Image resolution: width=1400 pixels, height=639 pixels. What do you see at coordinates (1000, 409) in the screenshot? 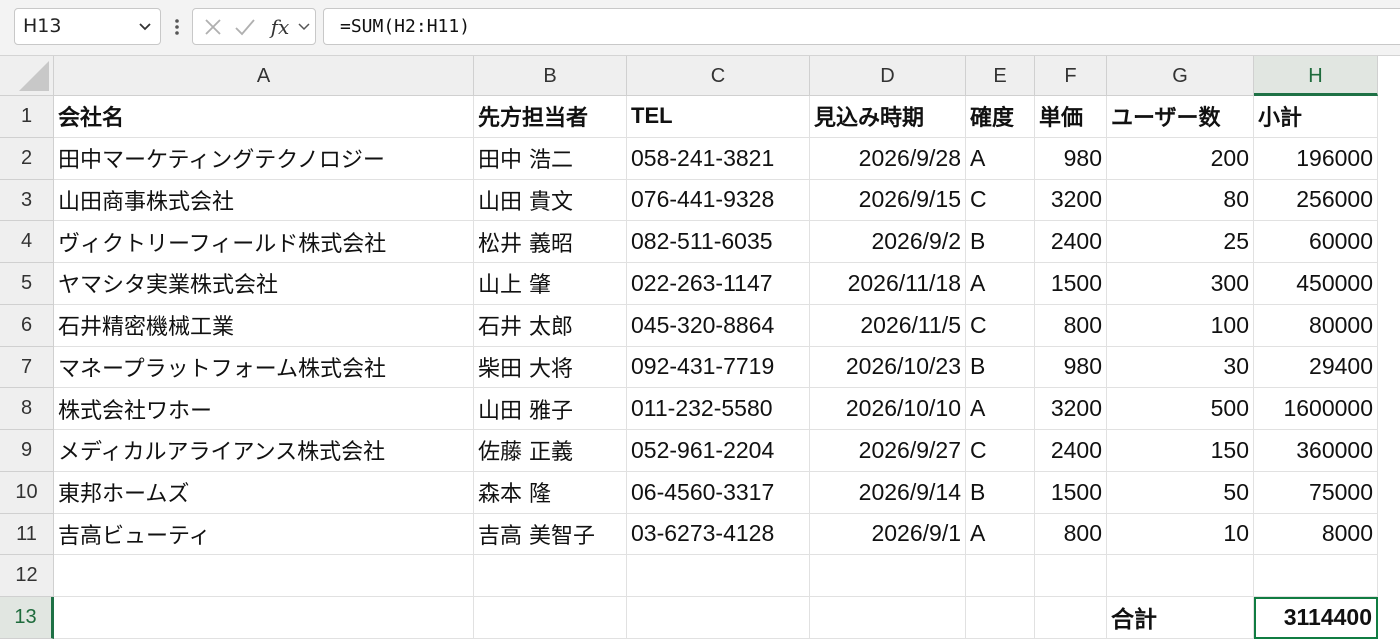
I see `cell-e8: A` at bounding box center [1000, 409].